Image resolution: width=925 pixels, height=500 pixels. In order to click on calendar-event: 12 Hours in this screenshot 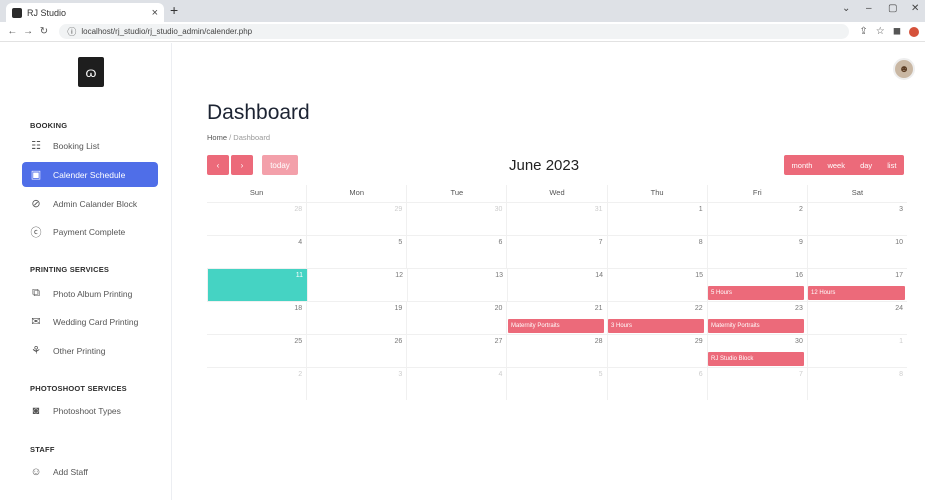, I will do `click(856, 293)`.